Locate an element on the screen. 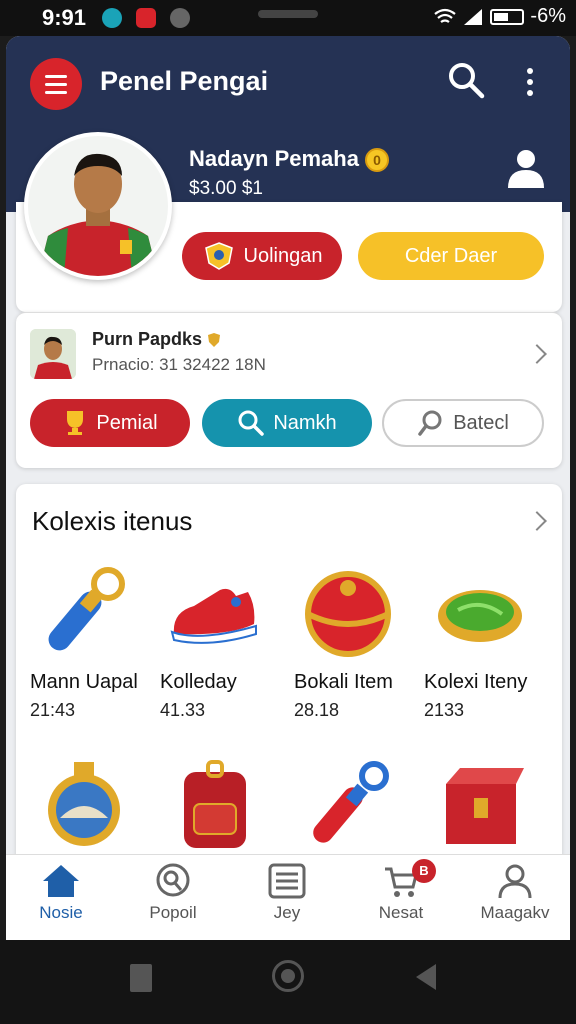 The image size is (576, 1024). player-action-2-button: Namkh is located at coordinates (287, 423).